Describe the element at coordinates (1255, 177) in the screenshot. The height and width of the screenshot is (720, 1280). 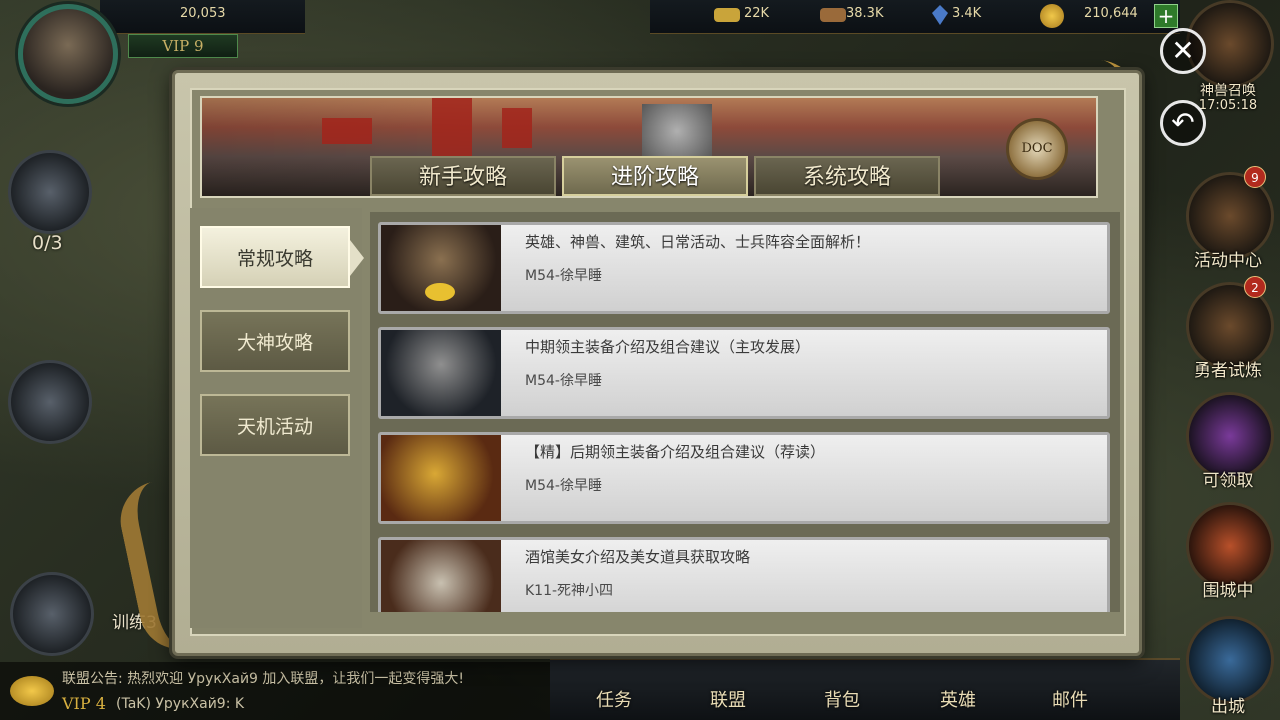
I see `activity-badge: 9` at that location.